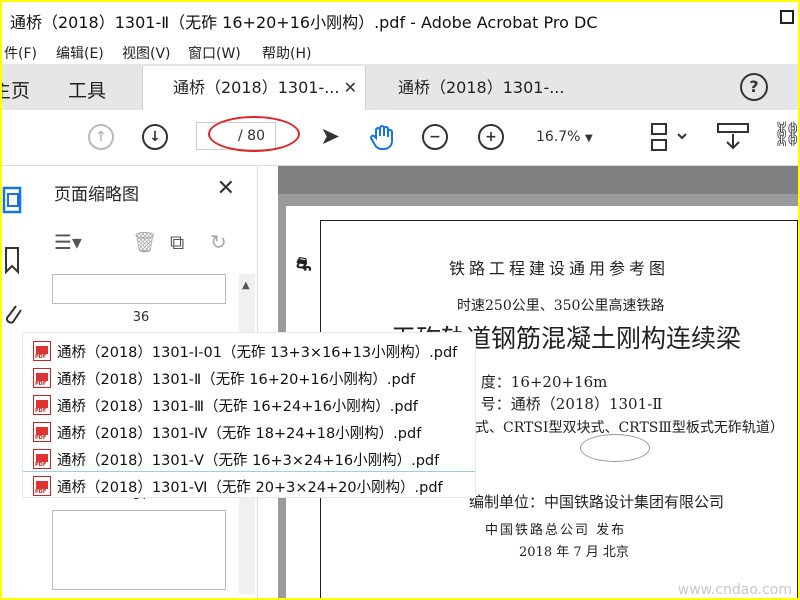 Image resolution: width=800 pixels, height=600 pixels. Describe the element at coordinates (400, 52) in the screenshot. I see `menu-bar: 件(F) 编辑(E) 视图(V) 窗口(W) 帮助(H)` at that location.